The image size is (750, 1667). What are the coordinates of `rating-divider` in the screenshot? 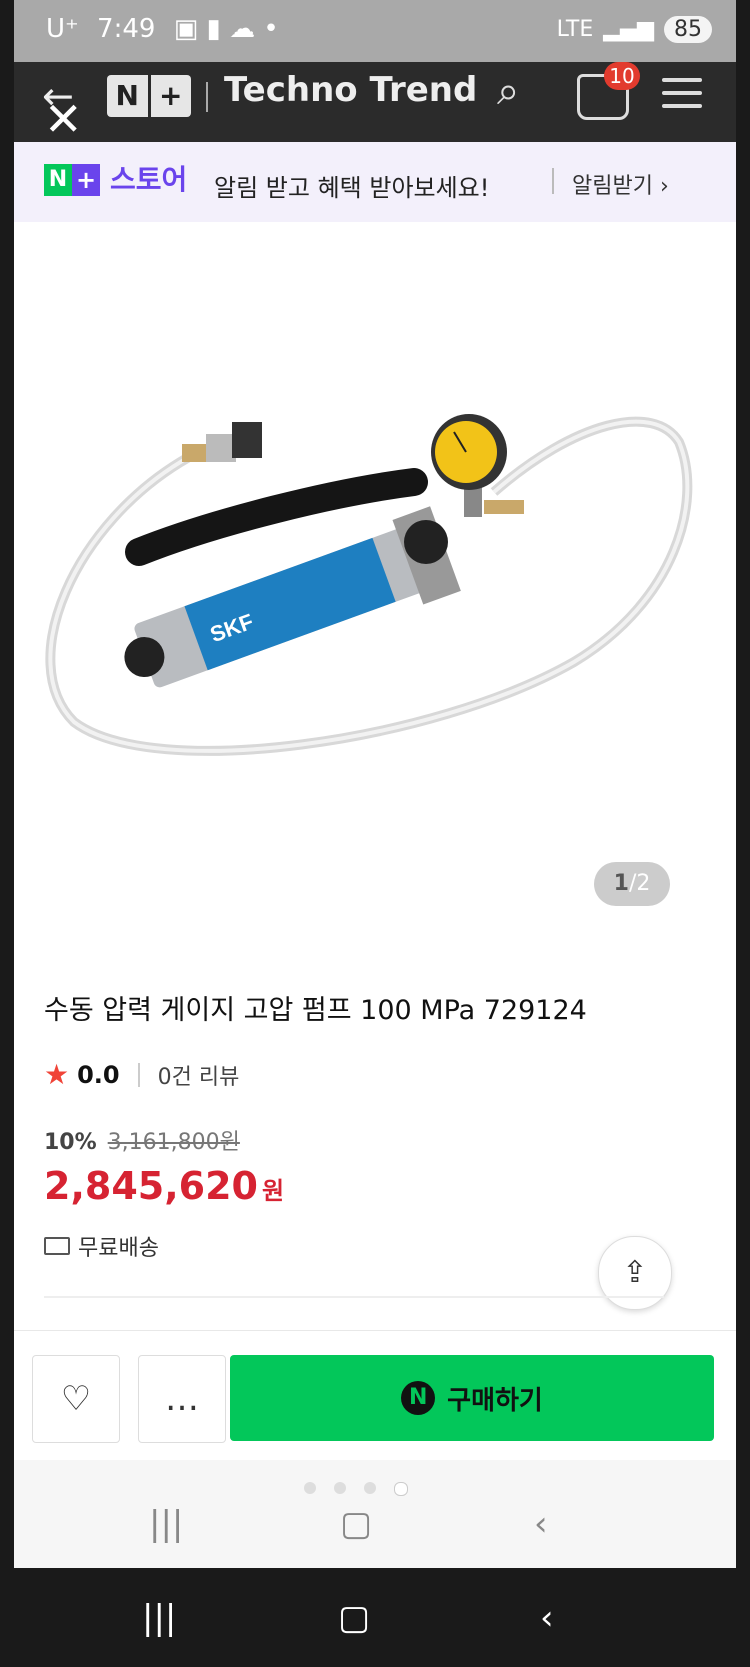 It's located at (138, 1074).